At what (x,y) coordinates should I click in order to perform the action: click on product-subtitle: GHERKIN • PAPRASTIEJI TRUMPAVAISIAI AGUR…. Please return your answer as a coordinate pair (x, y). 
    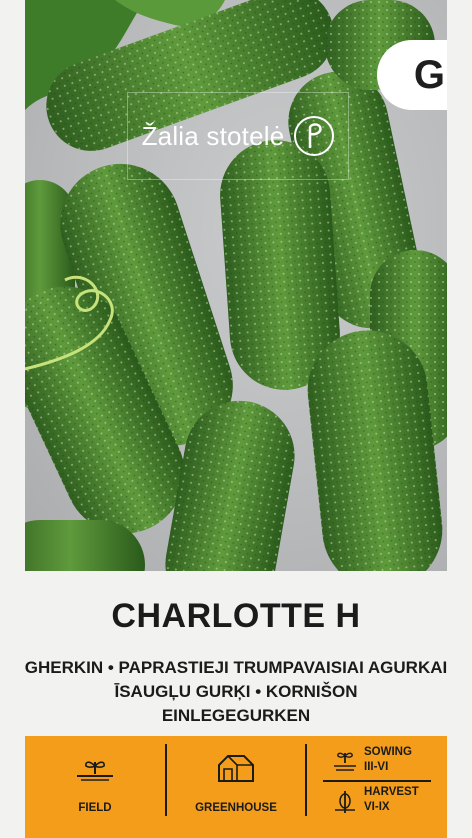
    Looking at the image, I should click on (236, 692).